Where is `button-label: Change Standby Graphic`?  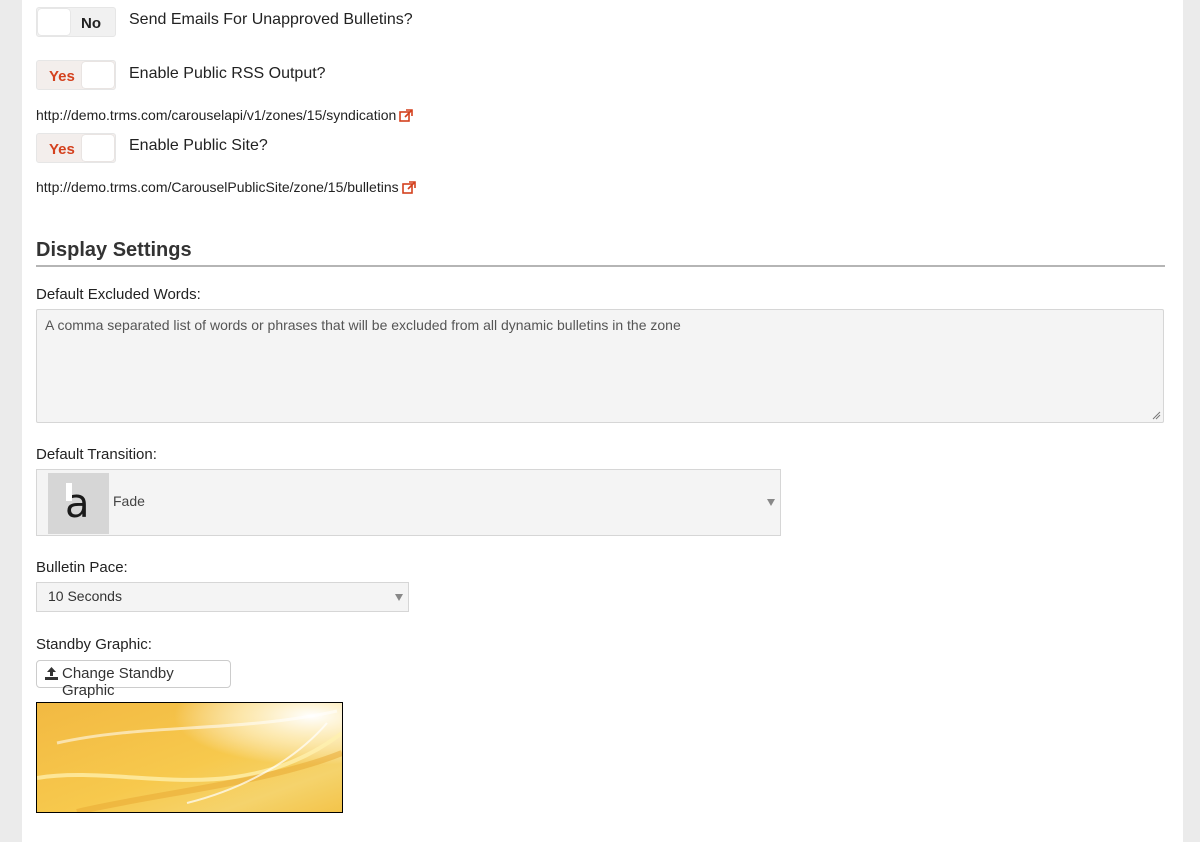 button-label: Change Standby Graphic is located at coordinates (118, 682).